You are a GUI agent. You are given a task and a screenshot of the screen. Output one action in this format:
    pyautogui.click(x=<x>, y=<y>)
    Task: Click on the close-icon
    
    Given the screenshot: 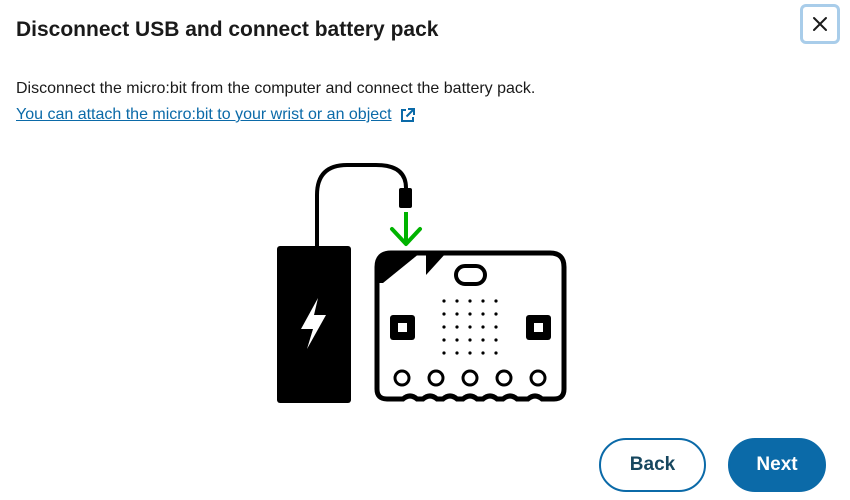 What is the action you would take?
    pyautogui.click(x=820, y=24)
    